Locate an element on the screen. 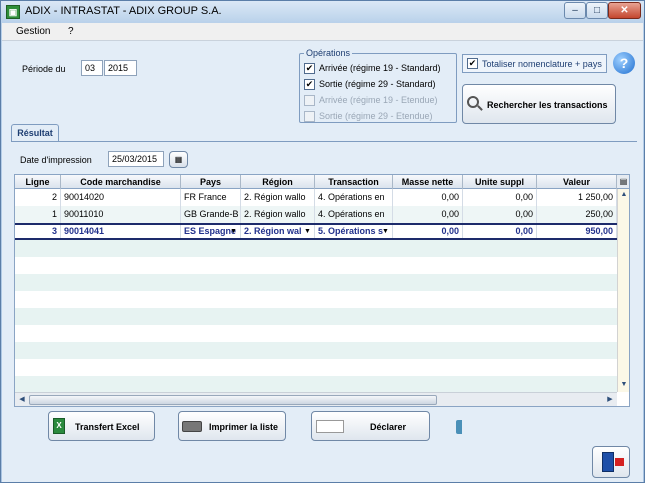 The image size is (645, 483). col-valeur: Valeur is located at coordinates (577, 182).